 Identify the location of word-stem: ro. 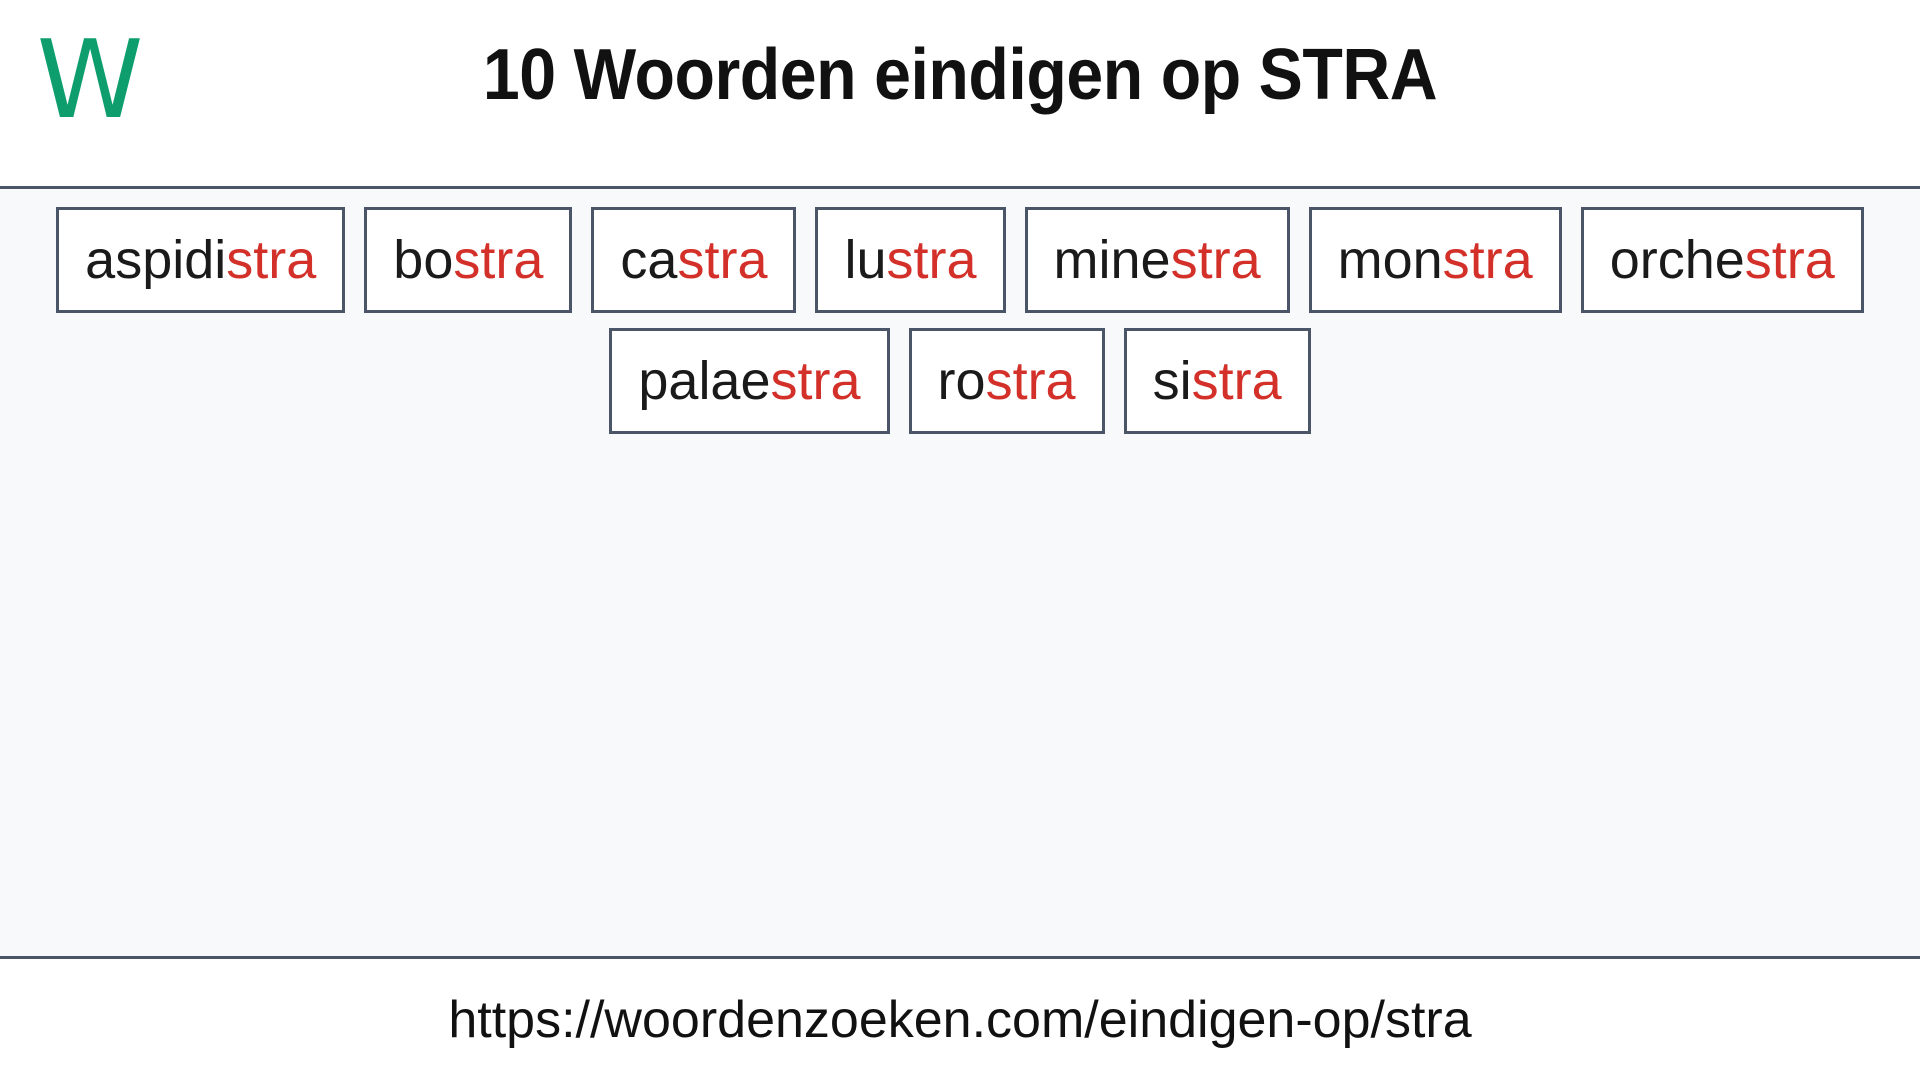
(961, 381).